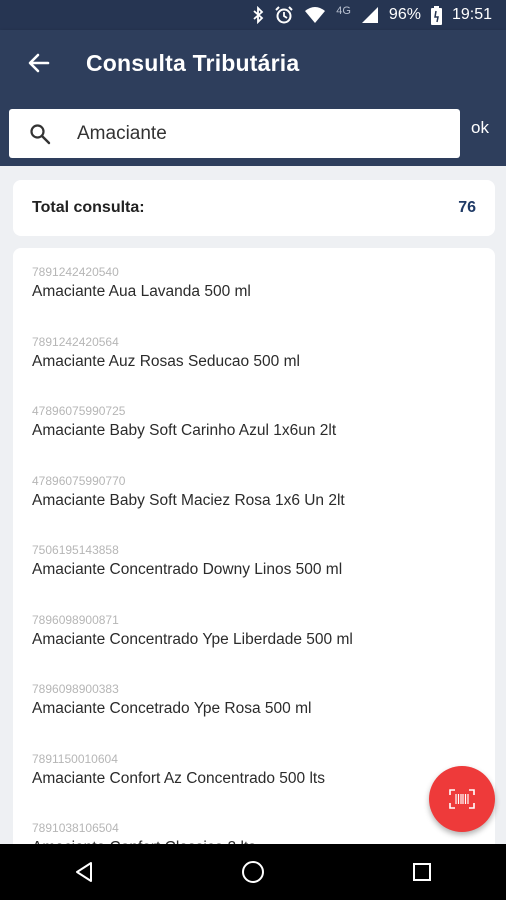 The image size is (506, 900). Describe the element at coordinates (404, 14) in the screenshot. I see `battery-level: 96%` at that location.